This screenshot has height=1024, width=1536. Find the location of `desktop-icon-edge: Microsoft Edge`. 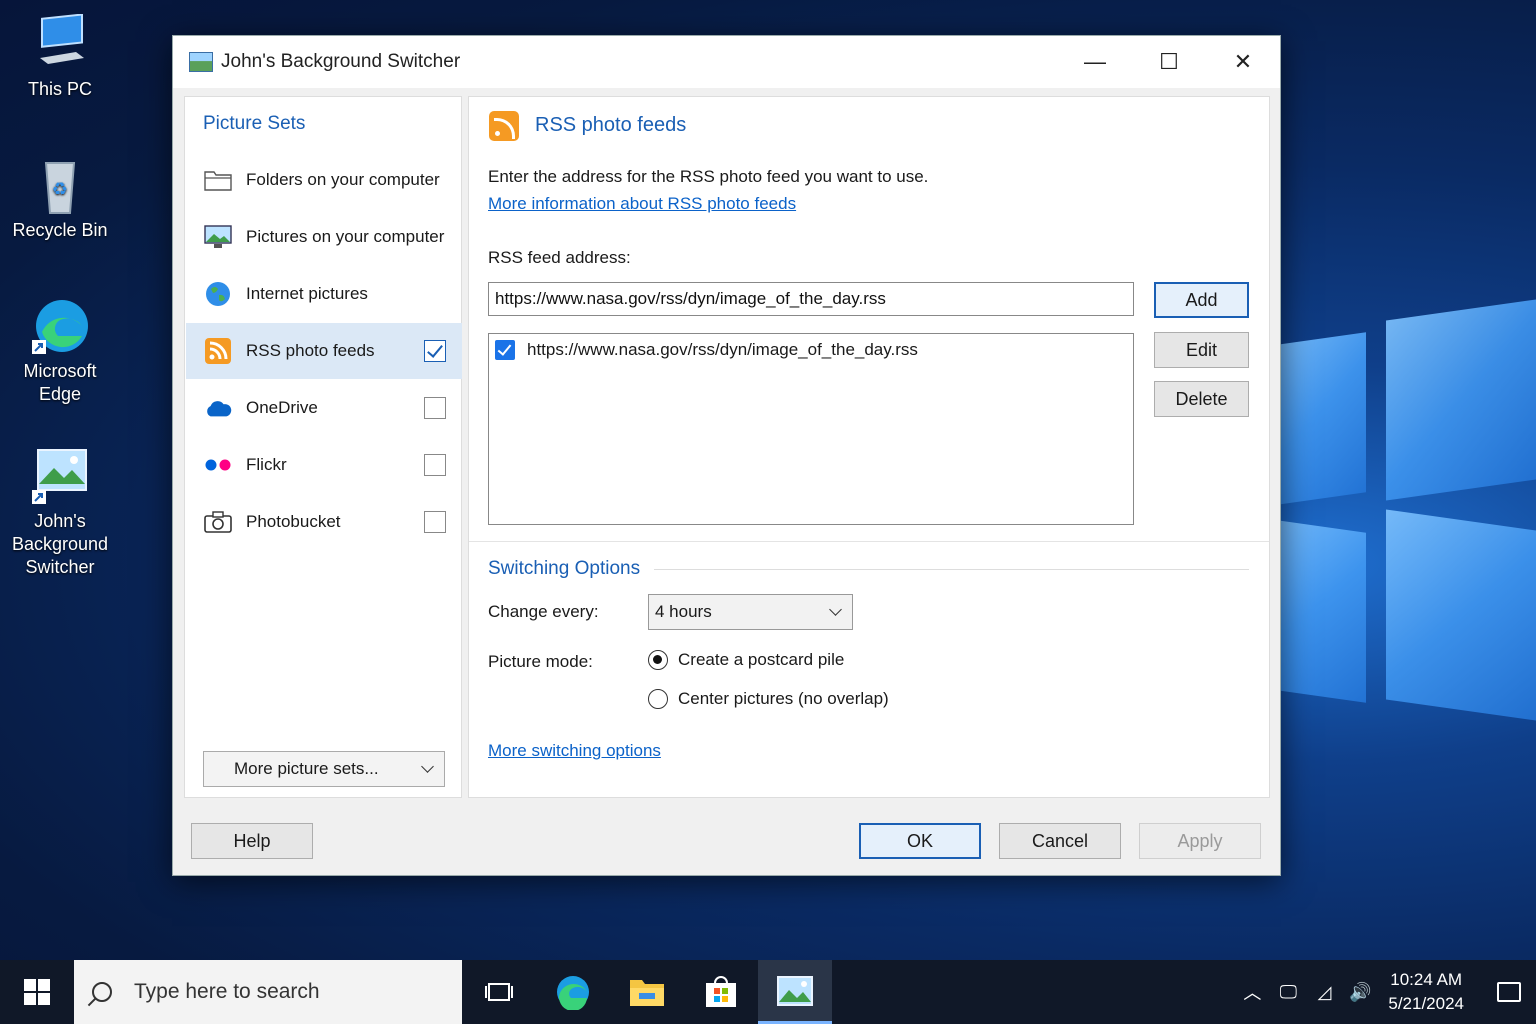

desktop-icon-edge: Microsoft Edge is located at coordinates (60, 351).